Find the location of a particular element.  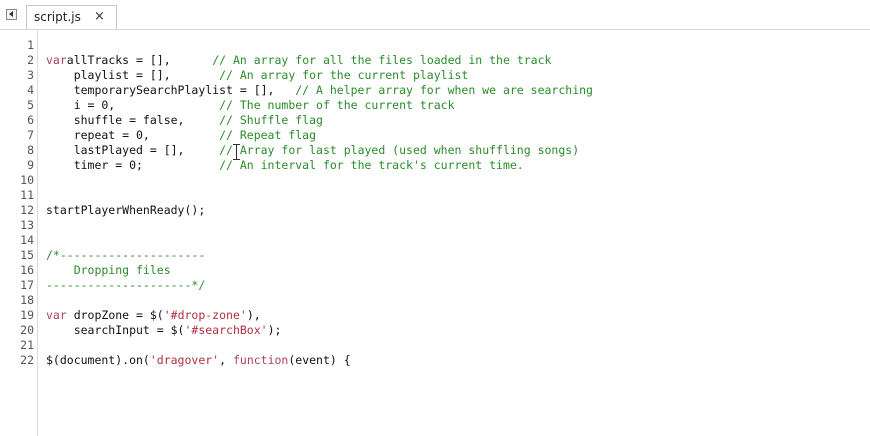

line-number: 13 is located at coordinates (27, 225).